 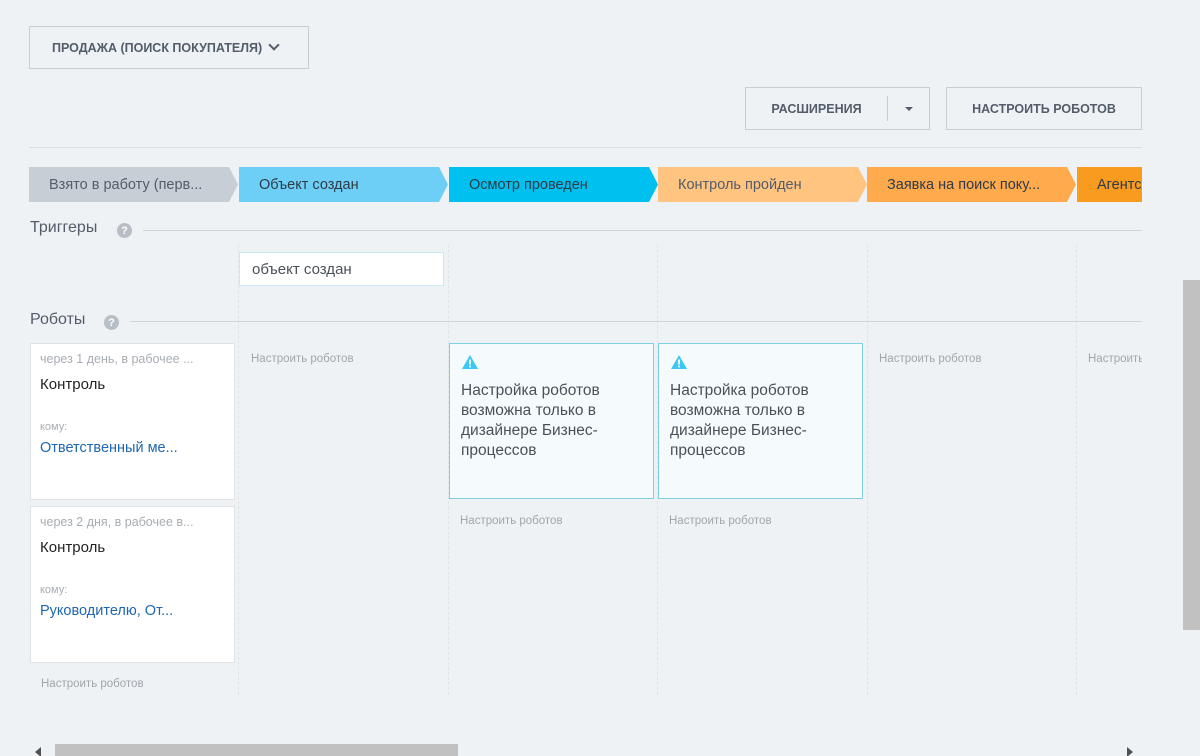 I want to click on triggers-title: Триггеры, so click(x=64, y=227).